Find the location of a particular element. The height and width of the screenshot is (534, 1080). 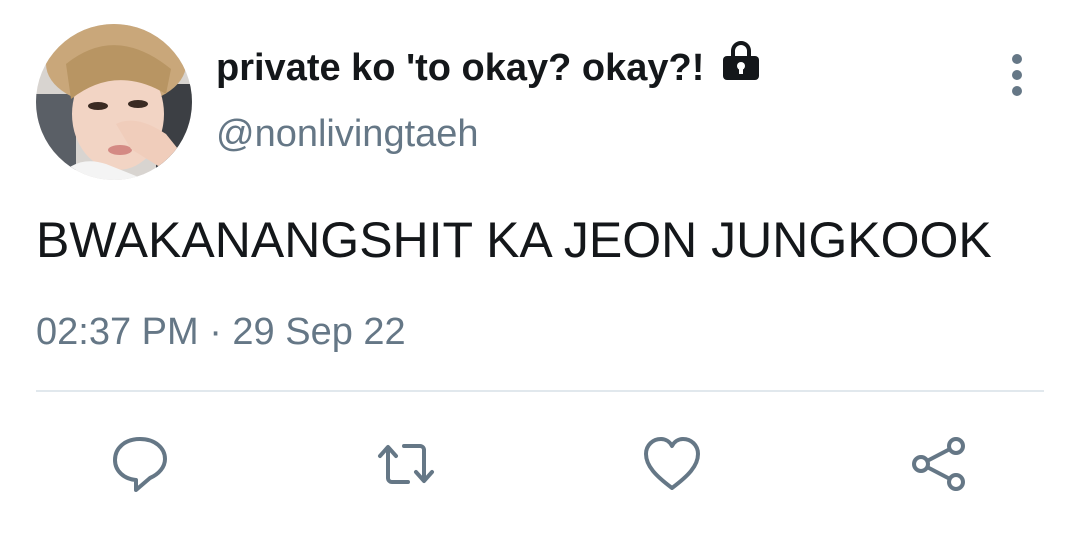

divider is located at coordinates (540, 391).